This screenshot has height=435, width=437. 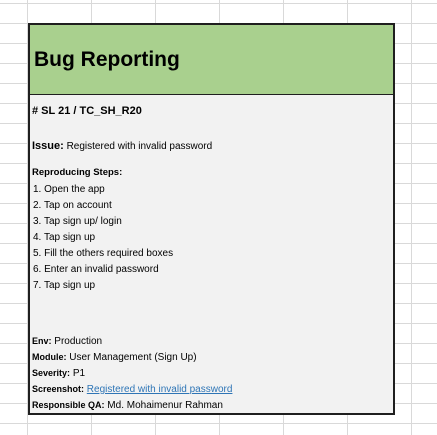 I want to click on screenshot-link: Registered with invalid password, so click(x=160, y=389).